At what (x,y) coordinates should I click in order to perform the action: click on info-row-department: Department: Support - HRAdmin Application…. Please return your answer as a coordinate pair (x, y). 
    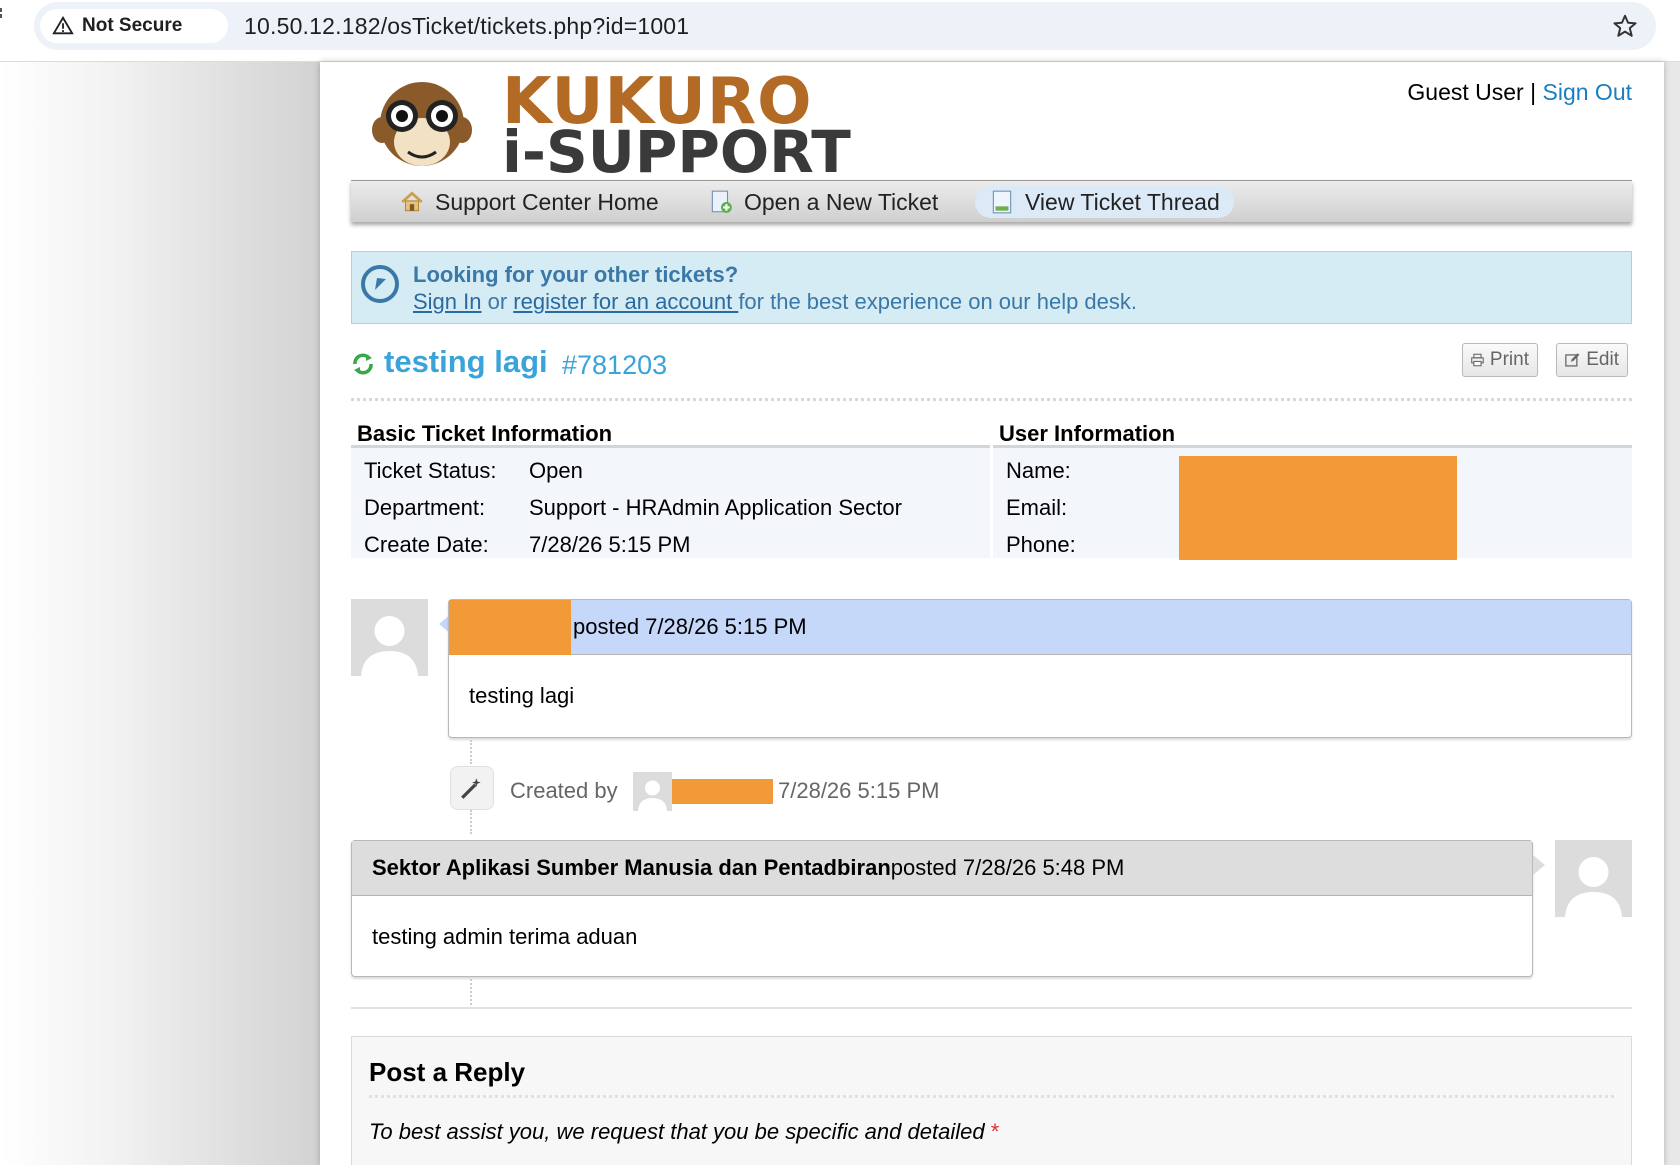
    Looking at the image, I should click on (670, 507).